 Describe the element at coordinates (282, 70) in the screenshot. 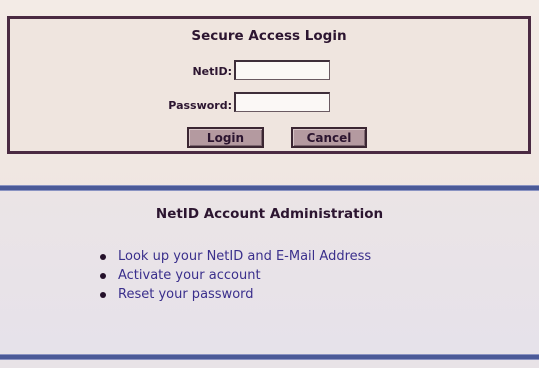

I see `netid-input` at that location.